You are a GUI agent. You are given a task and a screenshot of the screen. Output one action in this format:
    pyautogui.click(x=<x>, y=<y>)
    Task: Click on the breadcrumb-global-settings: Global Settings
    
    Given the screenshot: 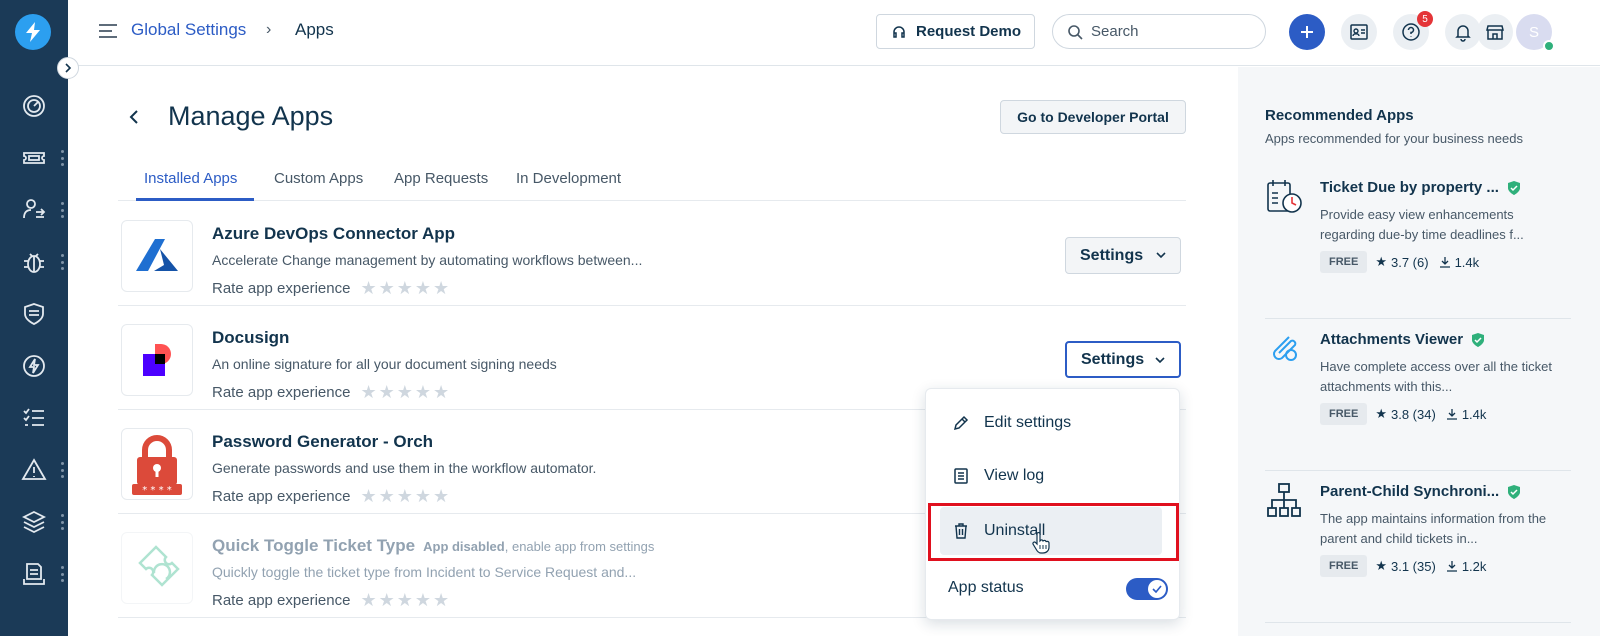 What is the action you would take?
    pyautogui.click(x=188, y=30)
    